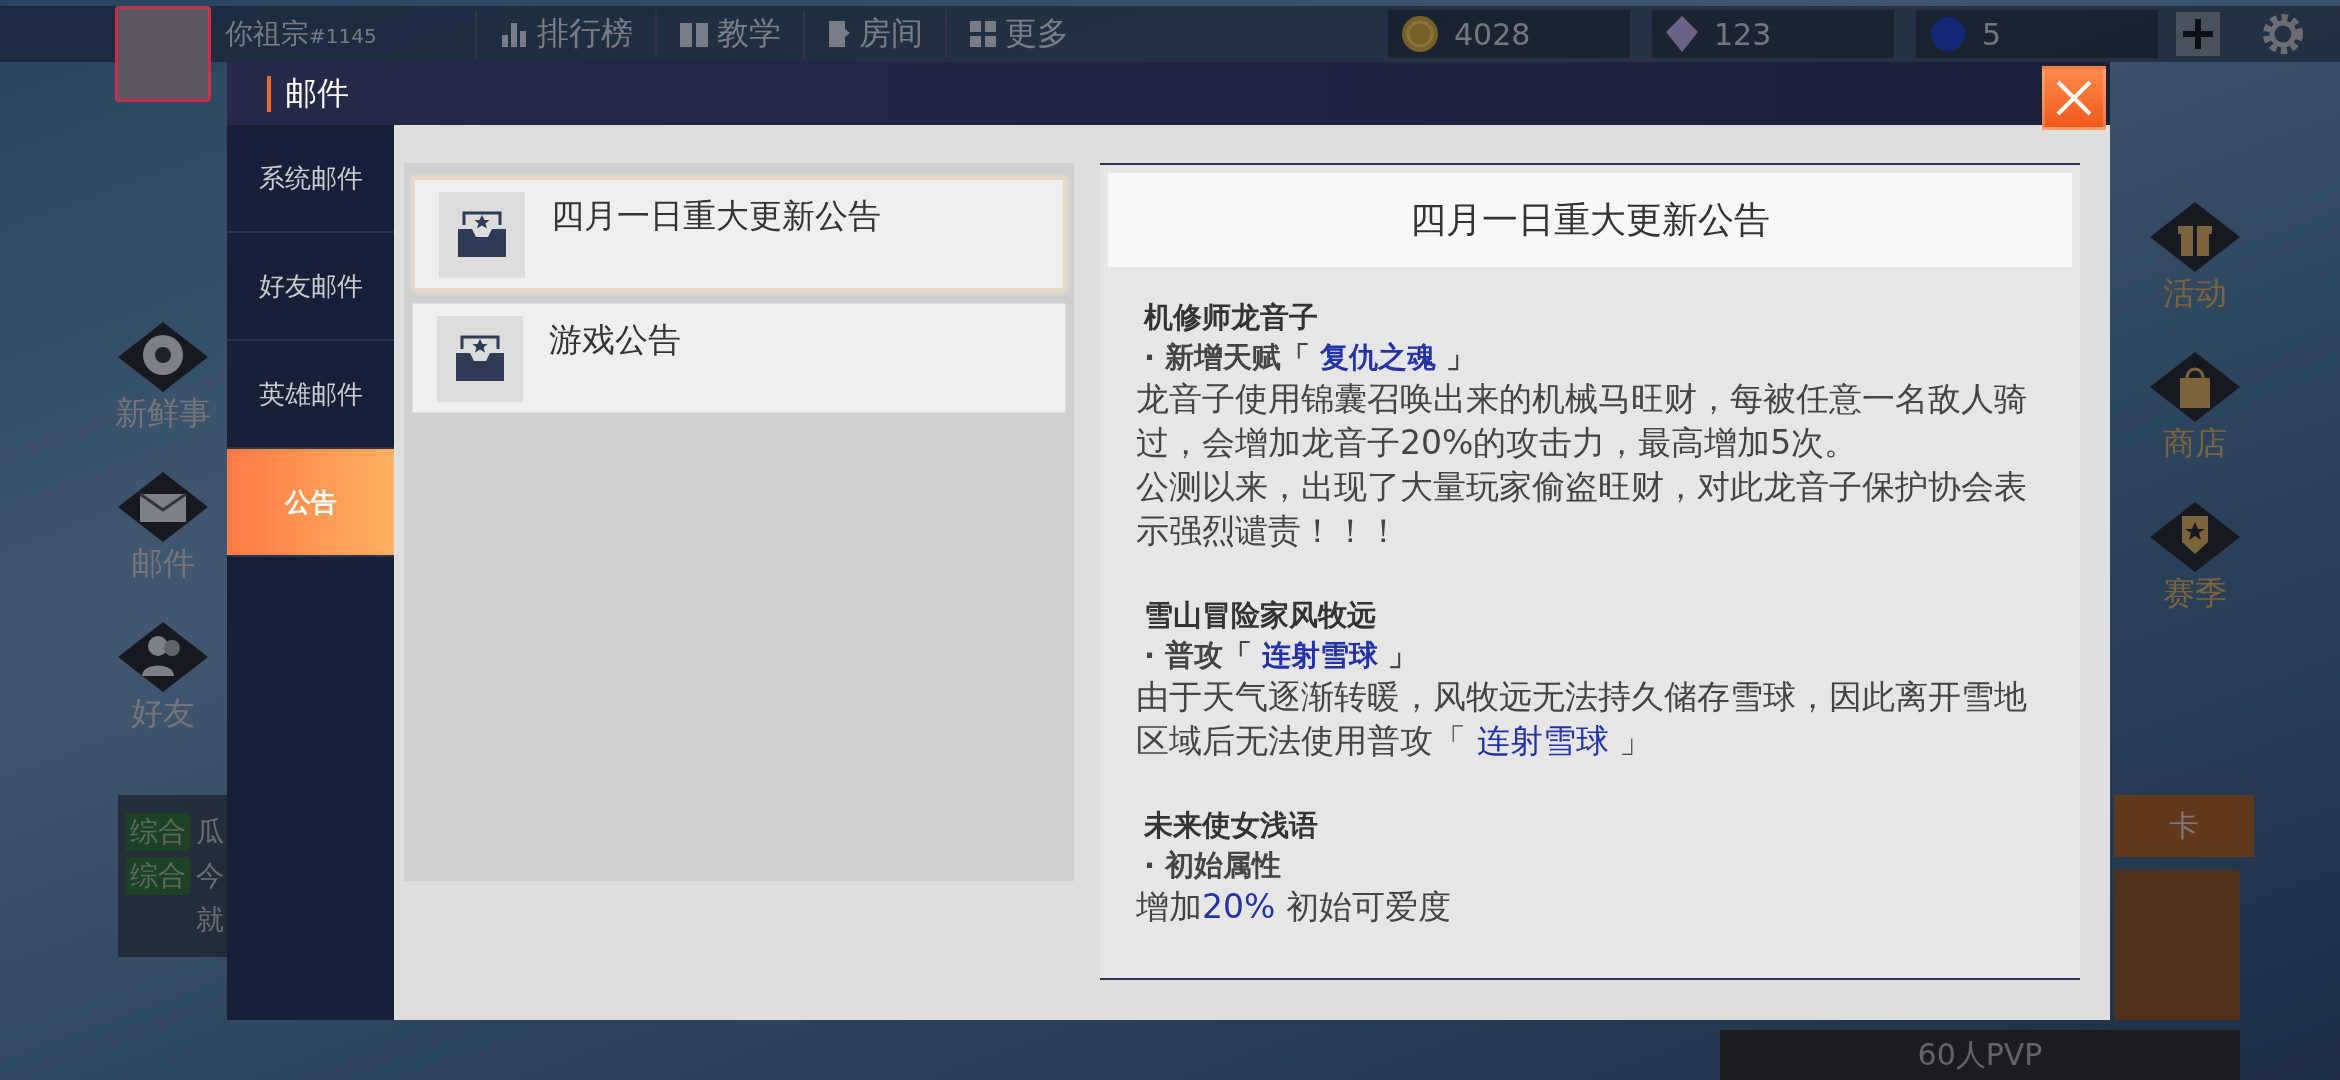  What do you see at coordinates (1682, 34) in the screenshot?
I see `crystal-icon` at bounding box center [1682, 34].